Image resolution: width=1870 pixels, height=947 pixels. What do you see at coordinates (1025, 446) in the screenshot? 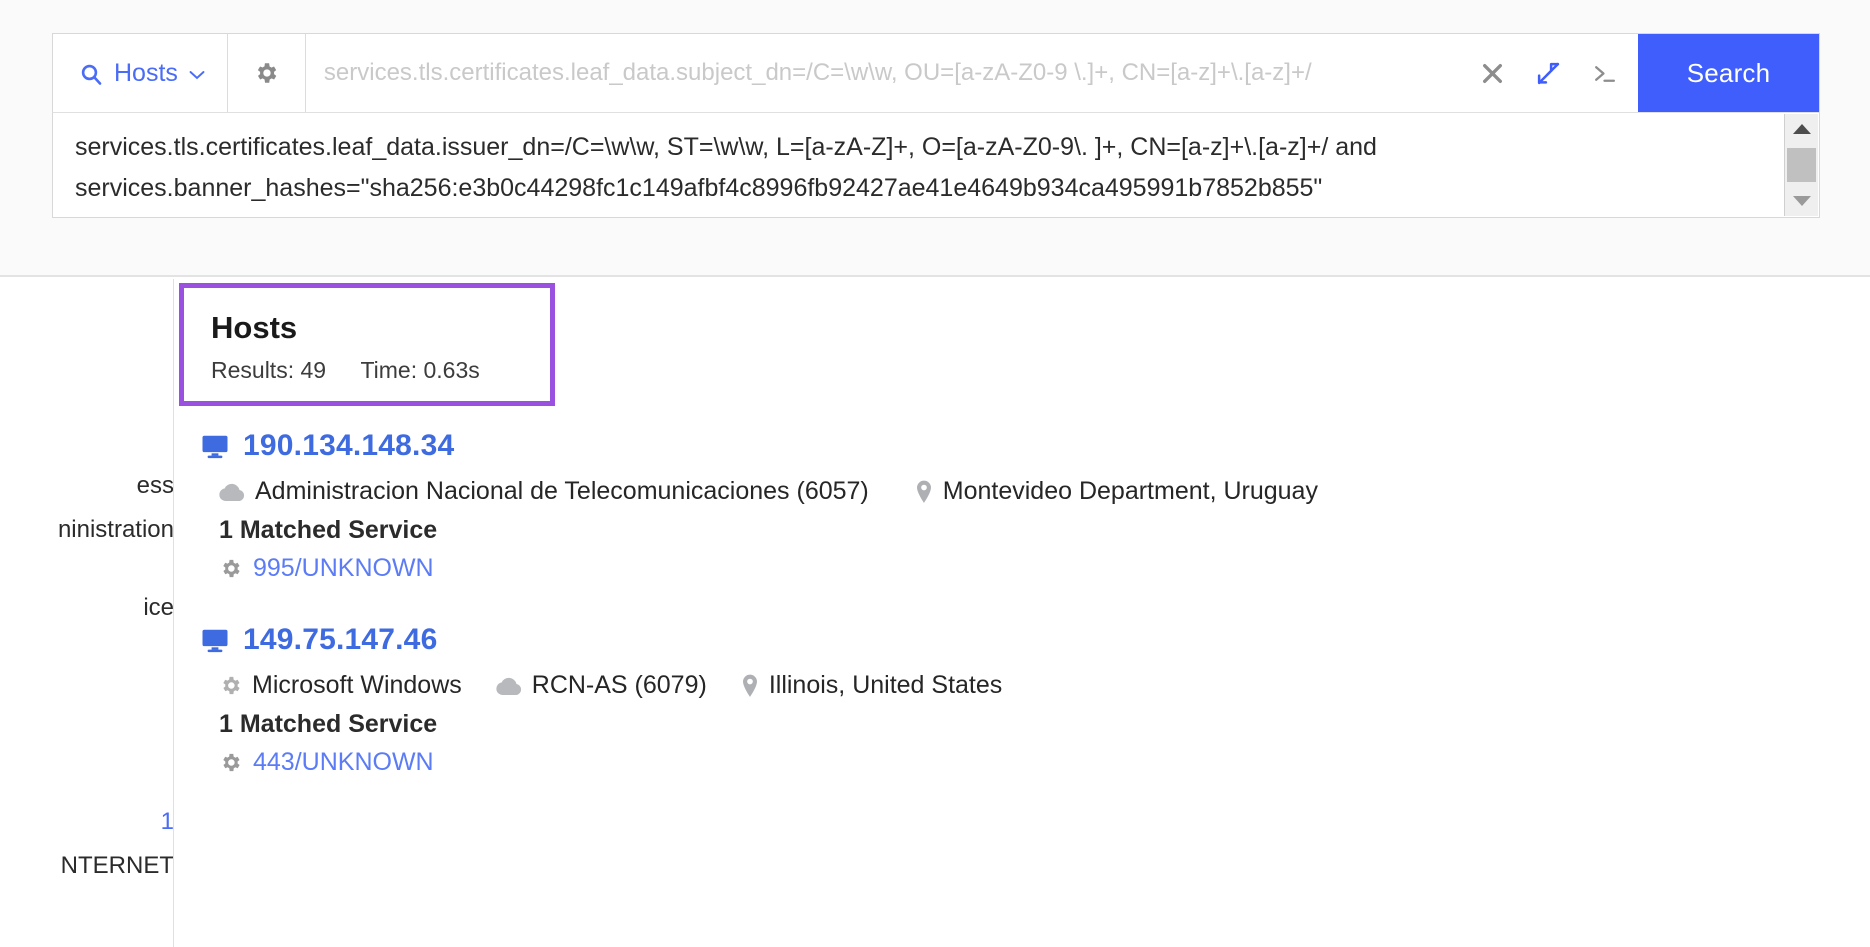
I see `host-ip-row: 190.134.148.34` at bounding box center [1025, 446].